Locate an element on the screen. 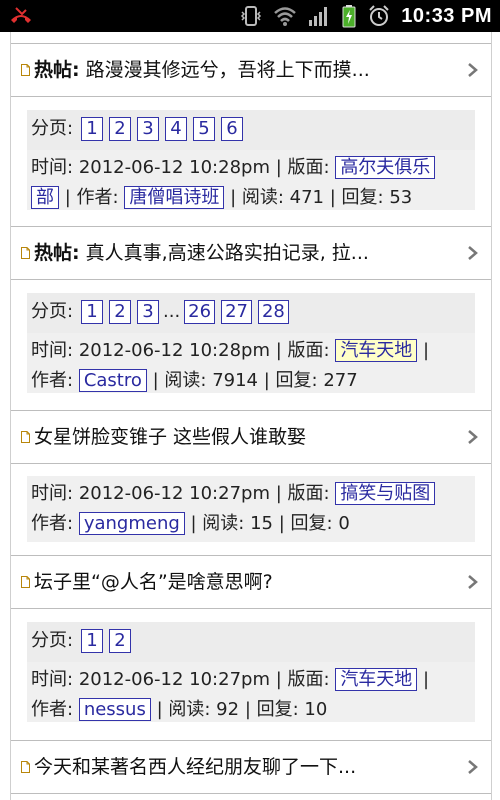 The height and width of the screenshot is (800, 500). board-link: 高尔夫俱乐 is located at coordinates (385, 167).